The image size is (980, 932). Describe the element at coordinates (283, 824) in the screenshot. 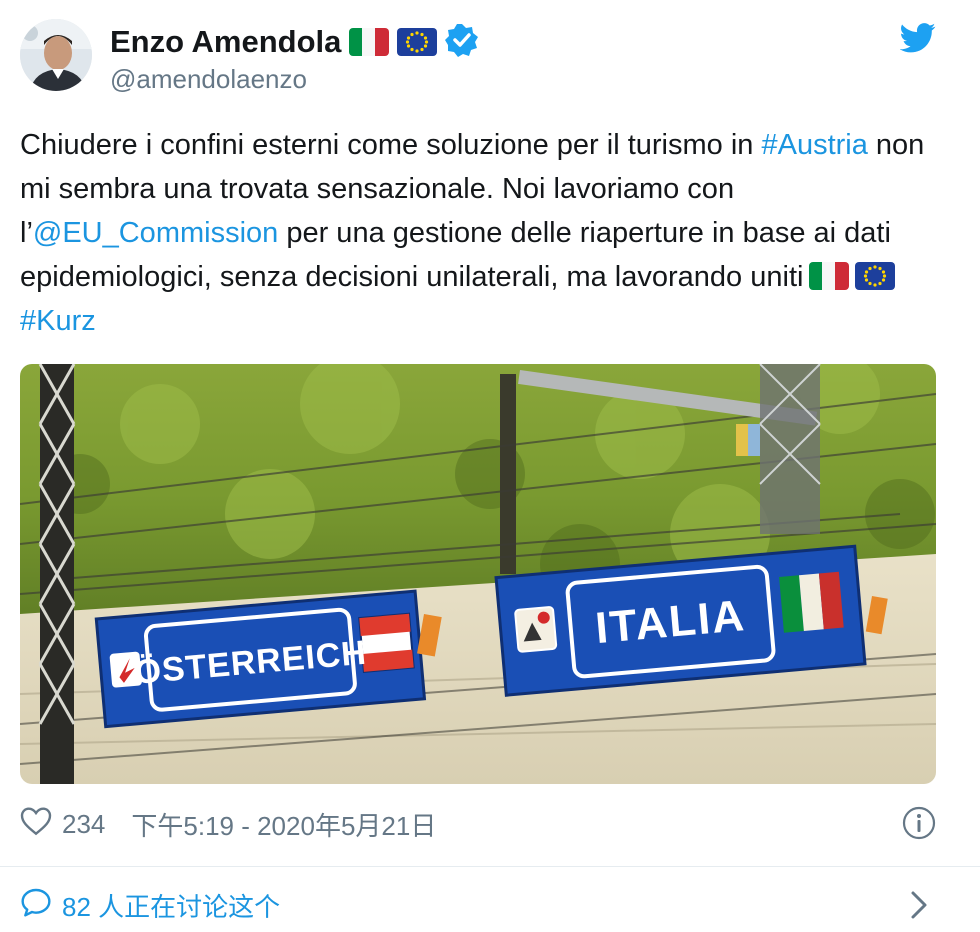

I see `tweet-timestamp: 下午5:19 - 2020年5月21日` at that location.